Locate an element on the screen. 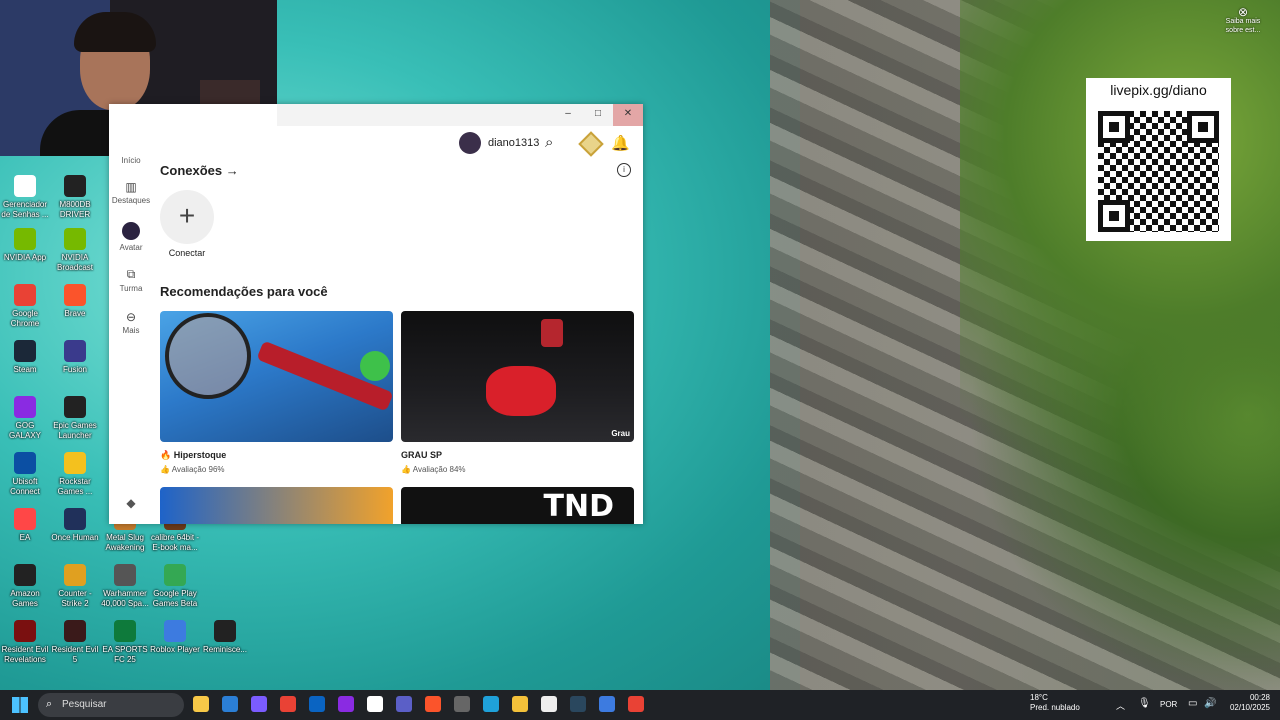 The height and width of the screenshot is (720, 1280). github-icon is located at coordinates (549, 704).